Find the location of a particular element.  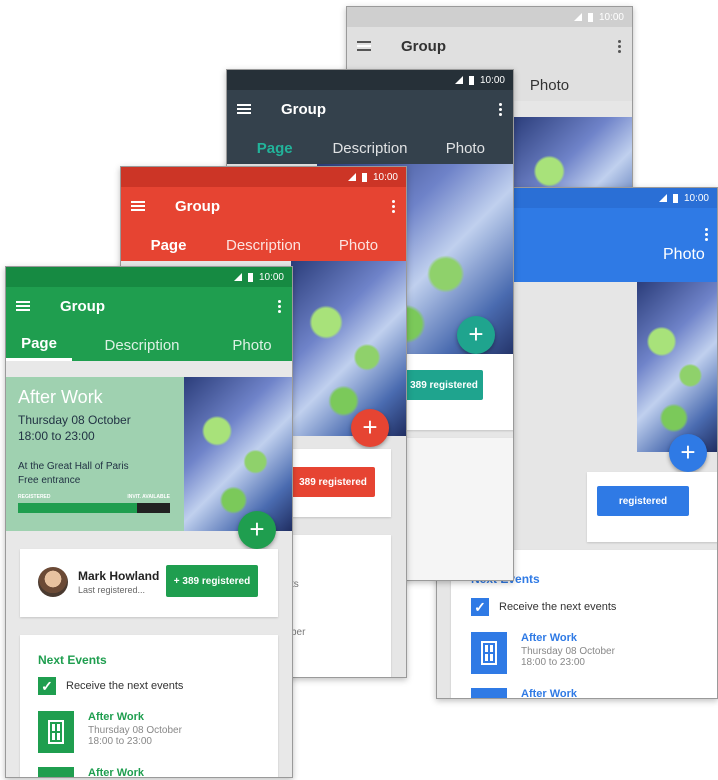

registration-progress-fill is located at coordinates (77, 508).